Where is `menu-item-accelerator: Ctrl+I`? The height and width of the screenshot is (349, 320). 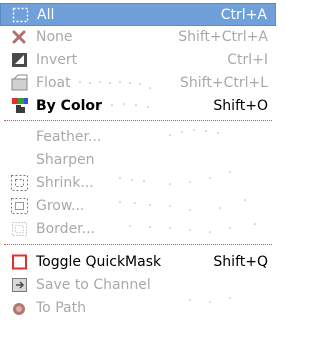 menu-item-accelerator: Ctrl+I is located at coordinates (247, 60).